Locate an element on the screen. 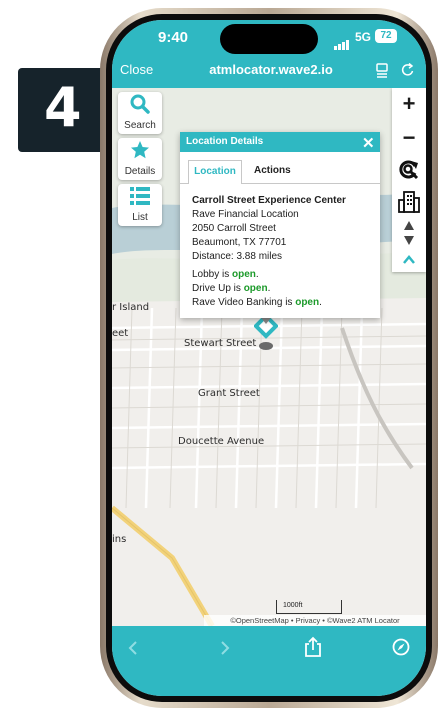  map-label-doucette-avenue: Doucette Avenue is located at coordinates (221, 441).